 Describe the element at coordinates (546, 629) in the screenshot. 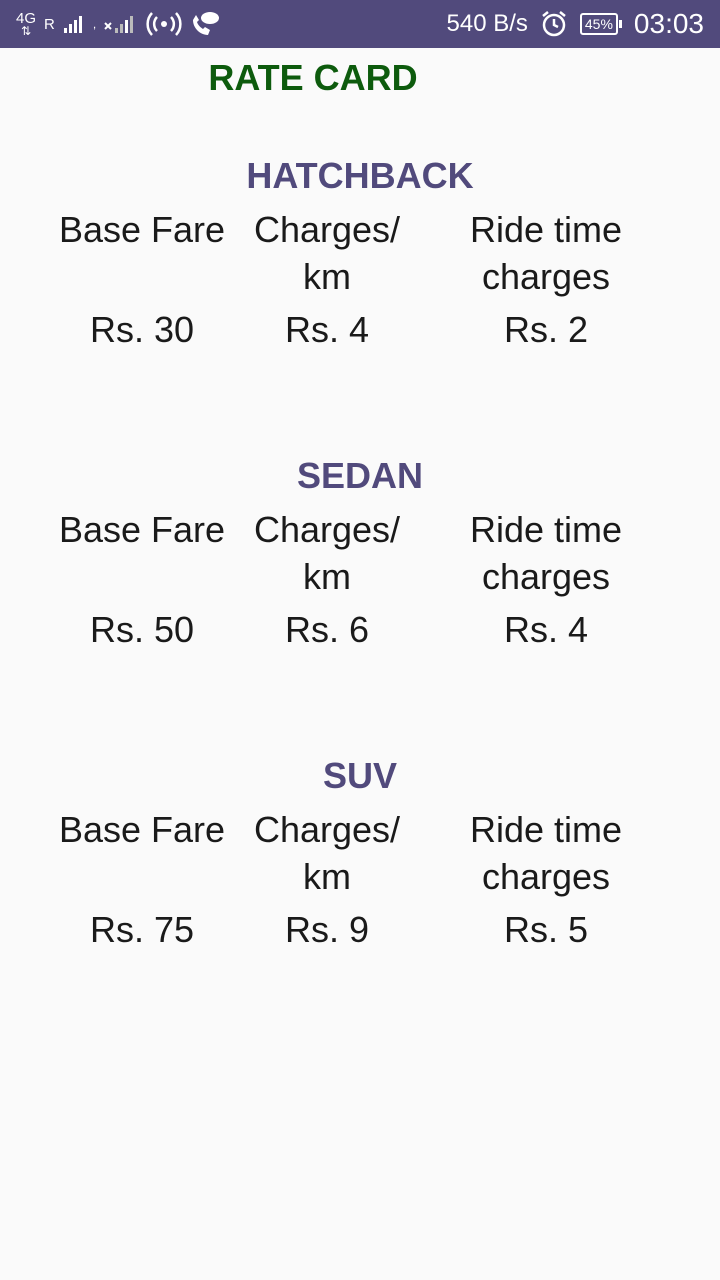

I see `value-ride-time-charges: Rs. 4` at that location.